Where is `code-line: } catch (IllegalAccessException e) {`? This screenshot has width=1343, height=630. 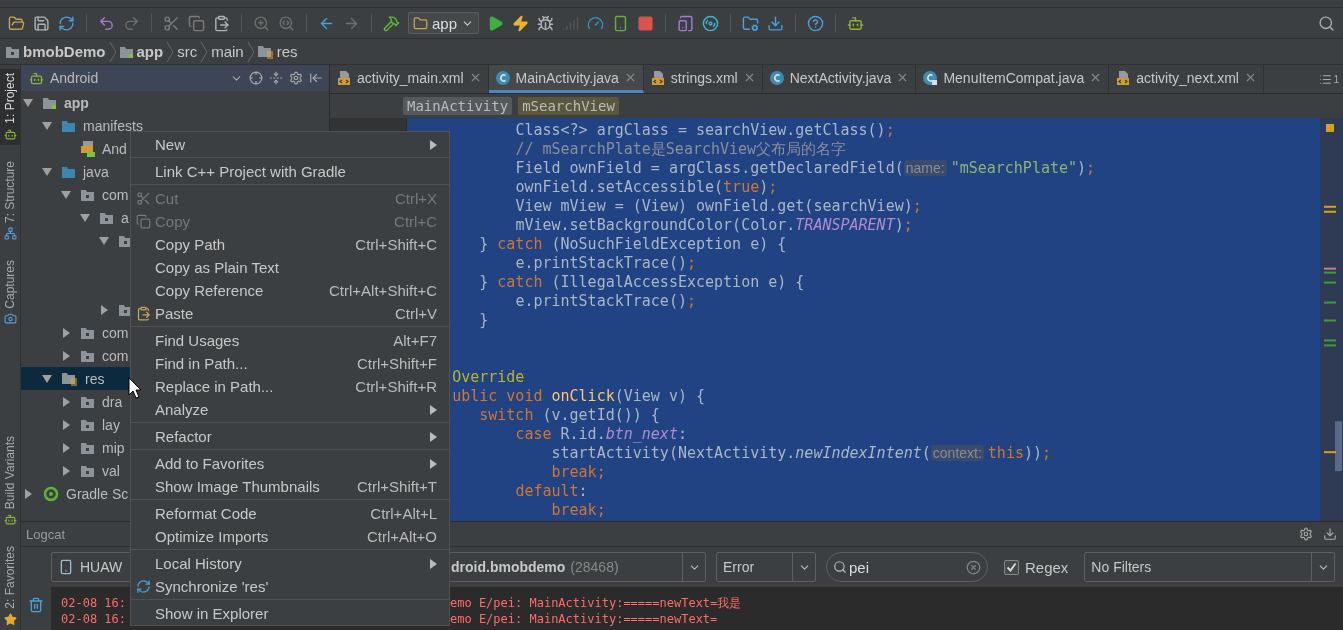
code-line: } catch (IllegalAccessException e) { is located at coordinates (642, 282).